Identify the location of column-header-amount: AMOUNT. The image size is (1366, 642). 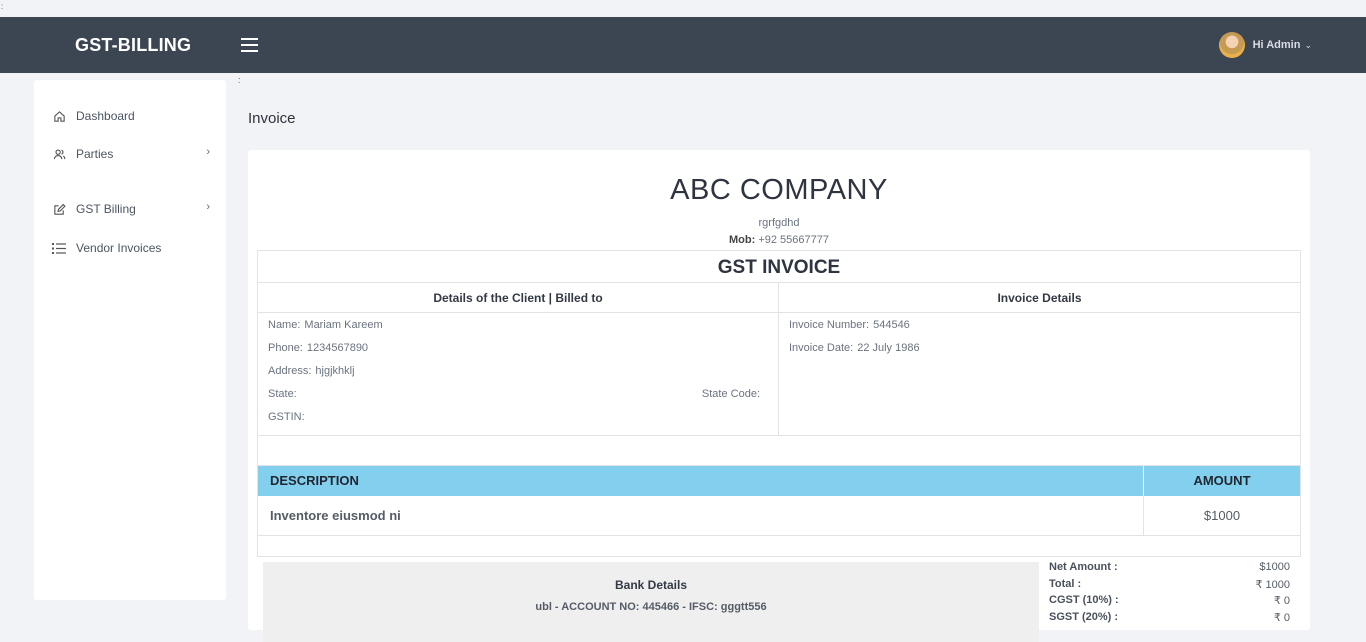
(1222, 481).